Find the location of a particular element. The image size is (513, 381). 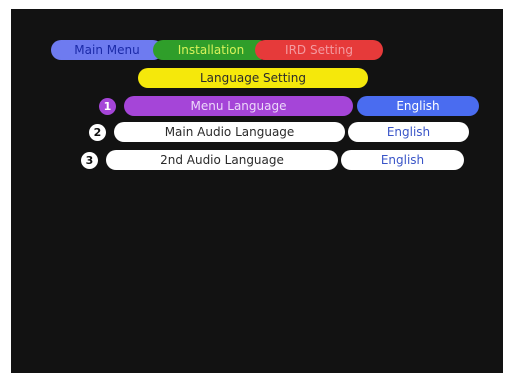

2nd-audio-language-label: 2nd Audio Language is located at coordinates (222, 160).